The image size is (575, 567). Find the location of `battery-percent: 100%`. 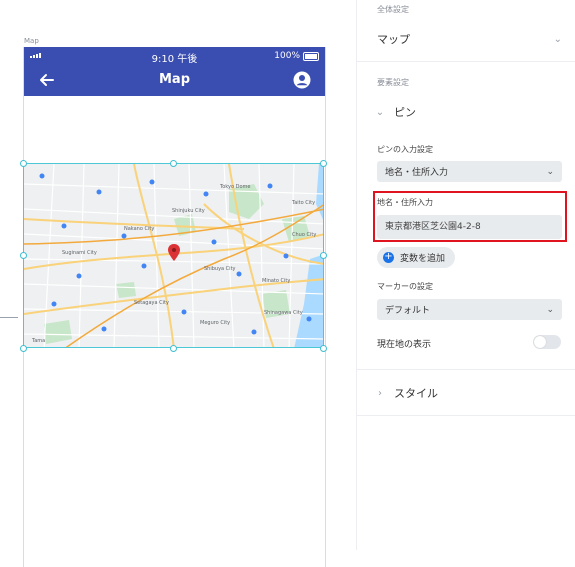

battery-percent: 100% is located at coordinates (287, 56).